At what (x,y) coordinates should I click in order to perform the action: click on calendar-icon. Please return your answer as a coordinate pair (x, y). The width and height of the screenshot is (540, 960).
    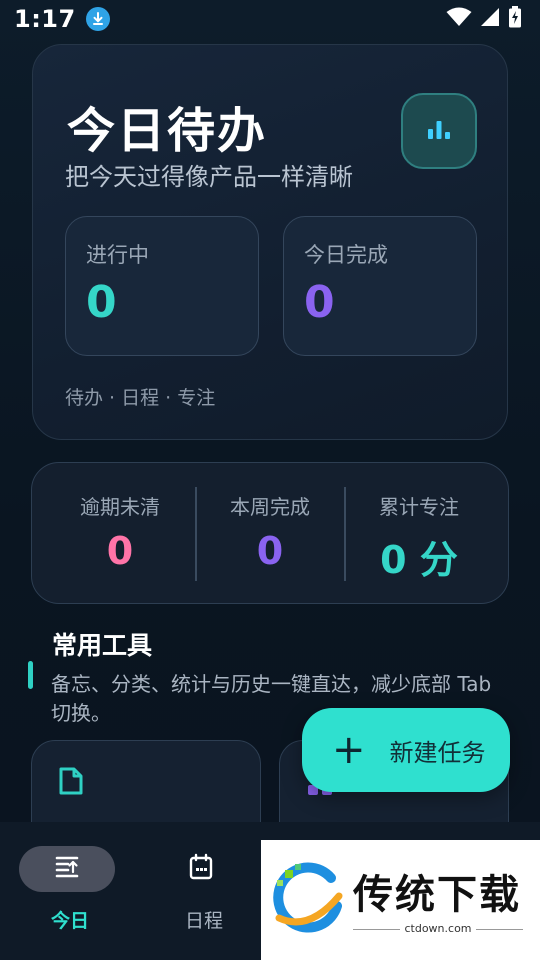
    Looking at the image, I should click on (201, 869).